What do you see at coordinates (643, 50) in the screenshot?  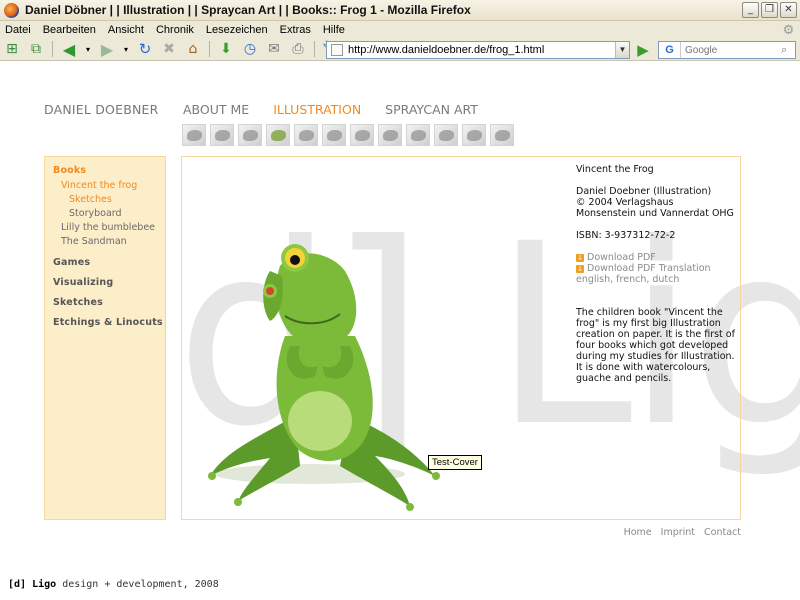 I see `go-icon: ▶` at bounding box center [643, 50].